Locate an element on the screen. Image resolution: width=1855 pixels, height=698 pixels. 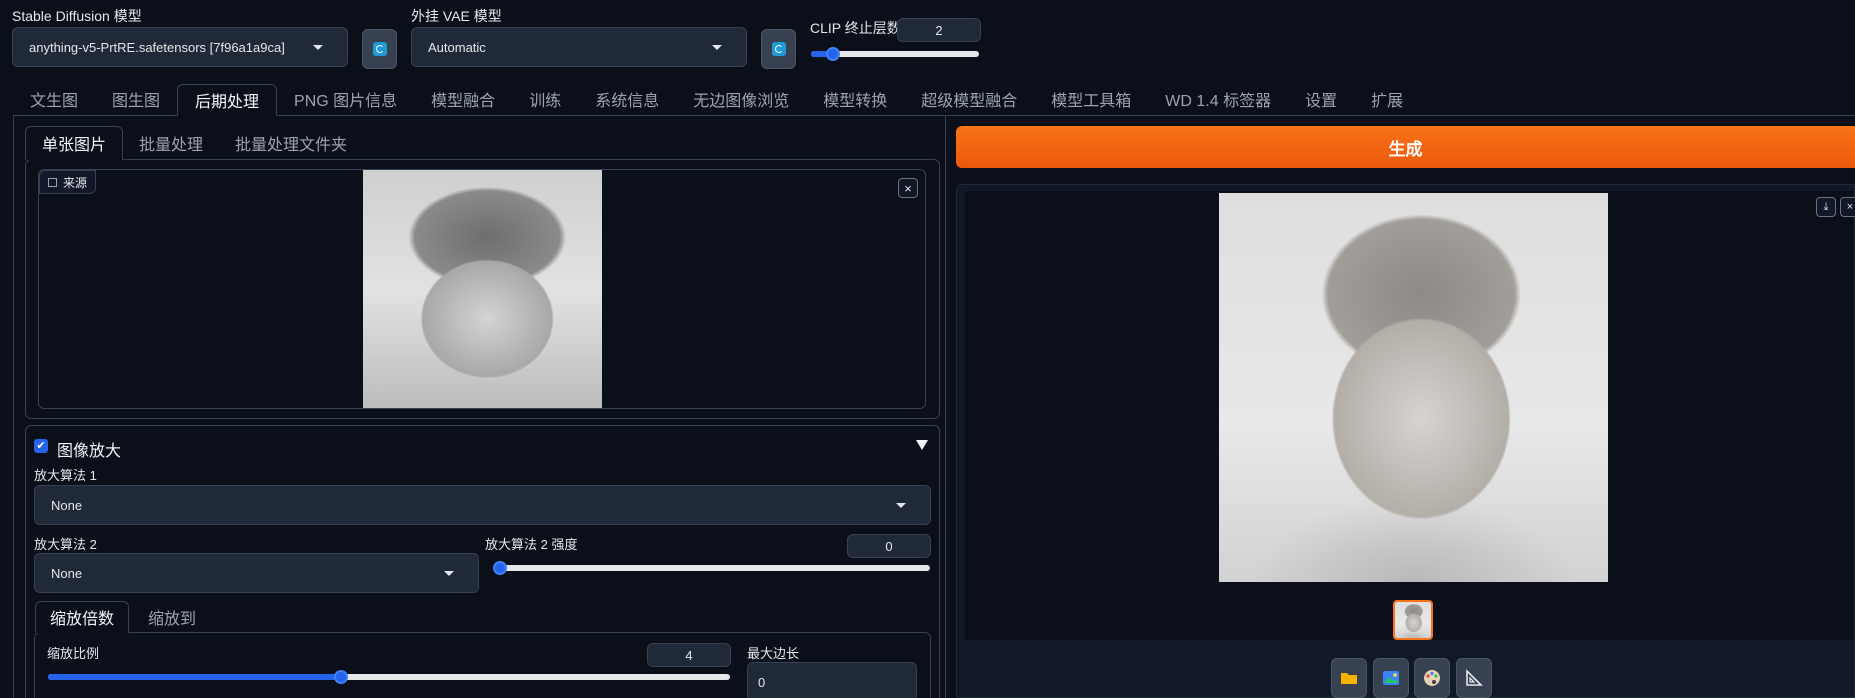
refresh-sd-model-button is located at coordinates (379, 49).